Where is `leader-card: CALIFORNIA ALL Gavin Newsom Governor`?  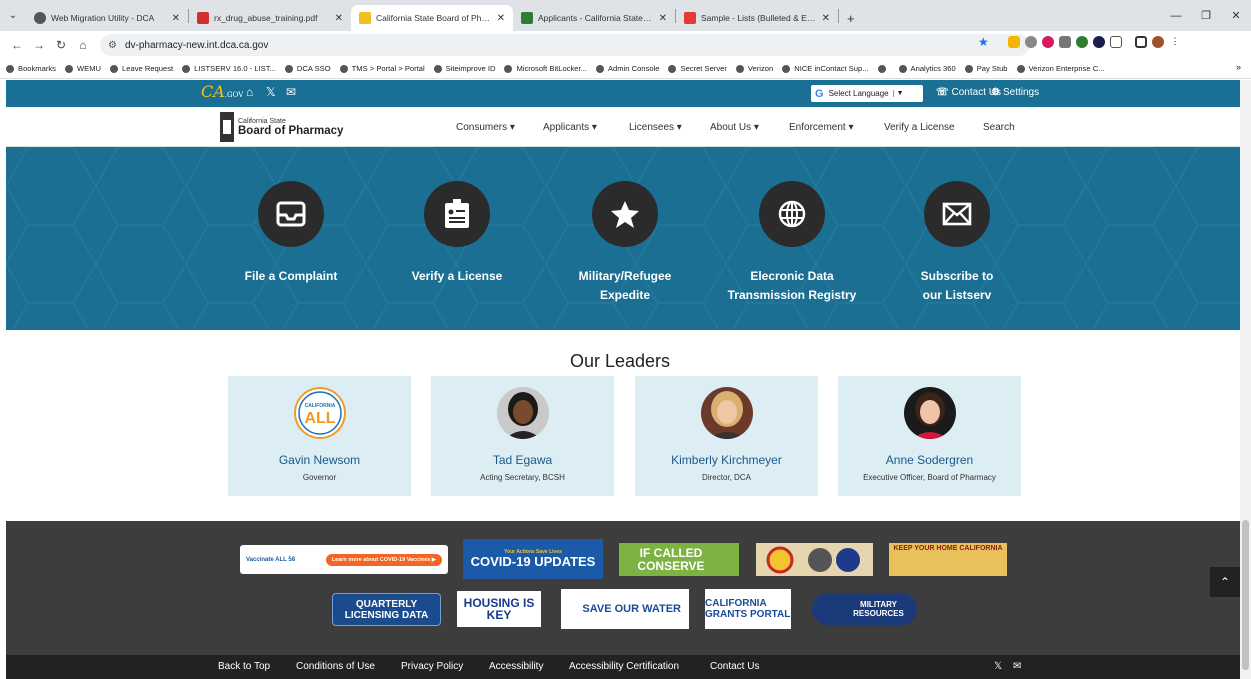
leader-card: CALIFORNIA ALL Gavin Newsom Governor is located at coordinates (319, 436).